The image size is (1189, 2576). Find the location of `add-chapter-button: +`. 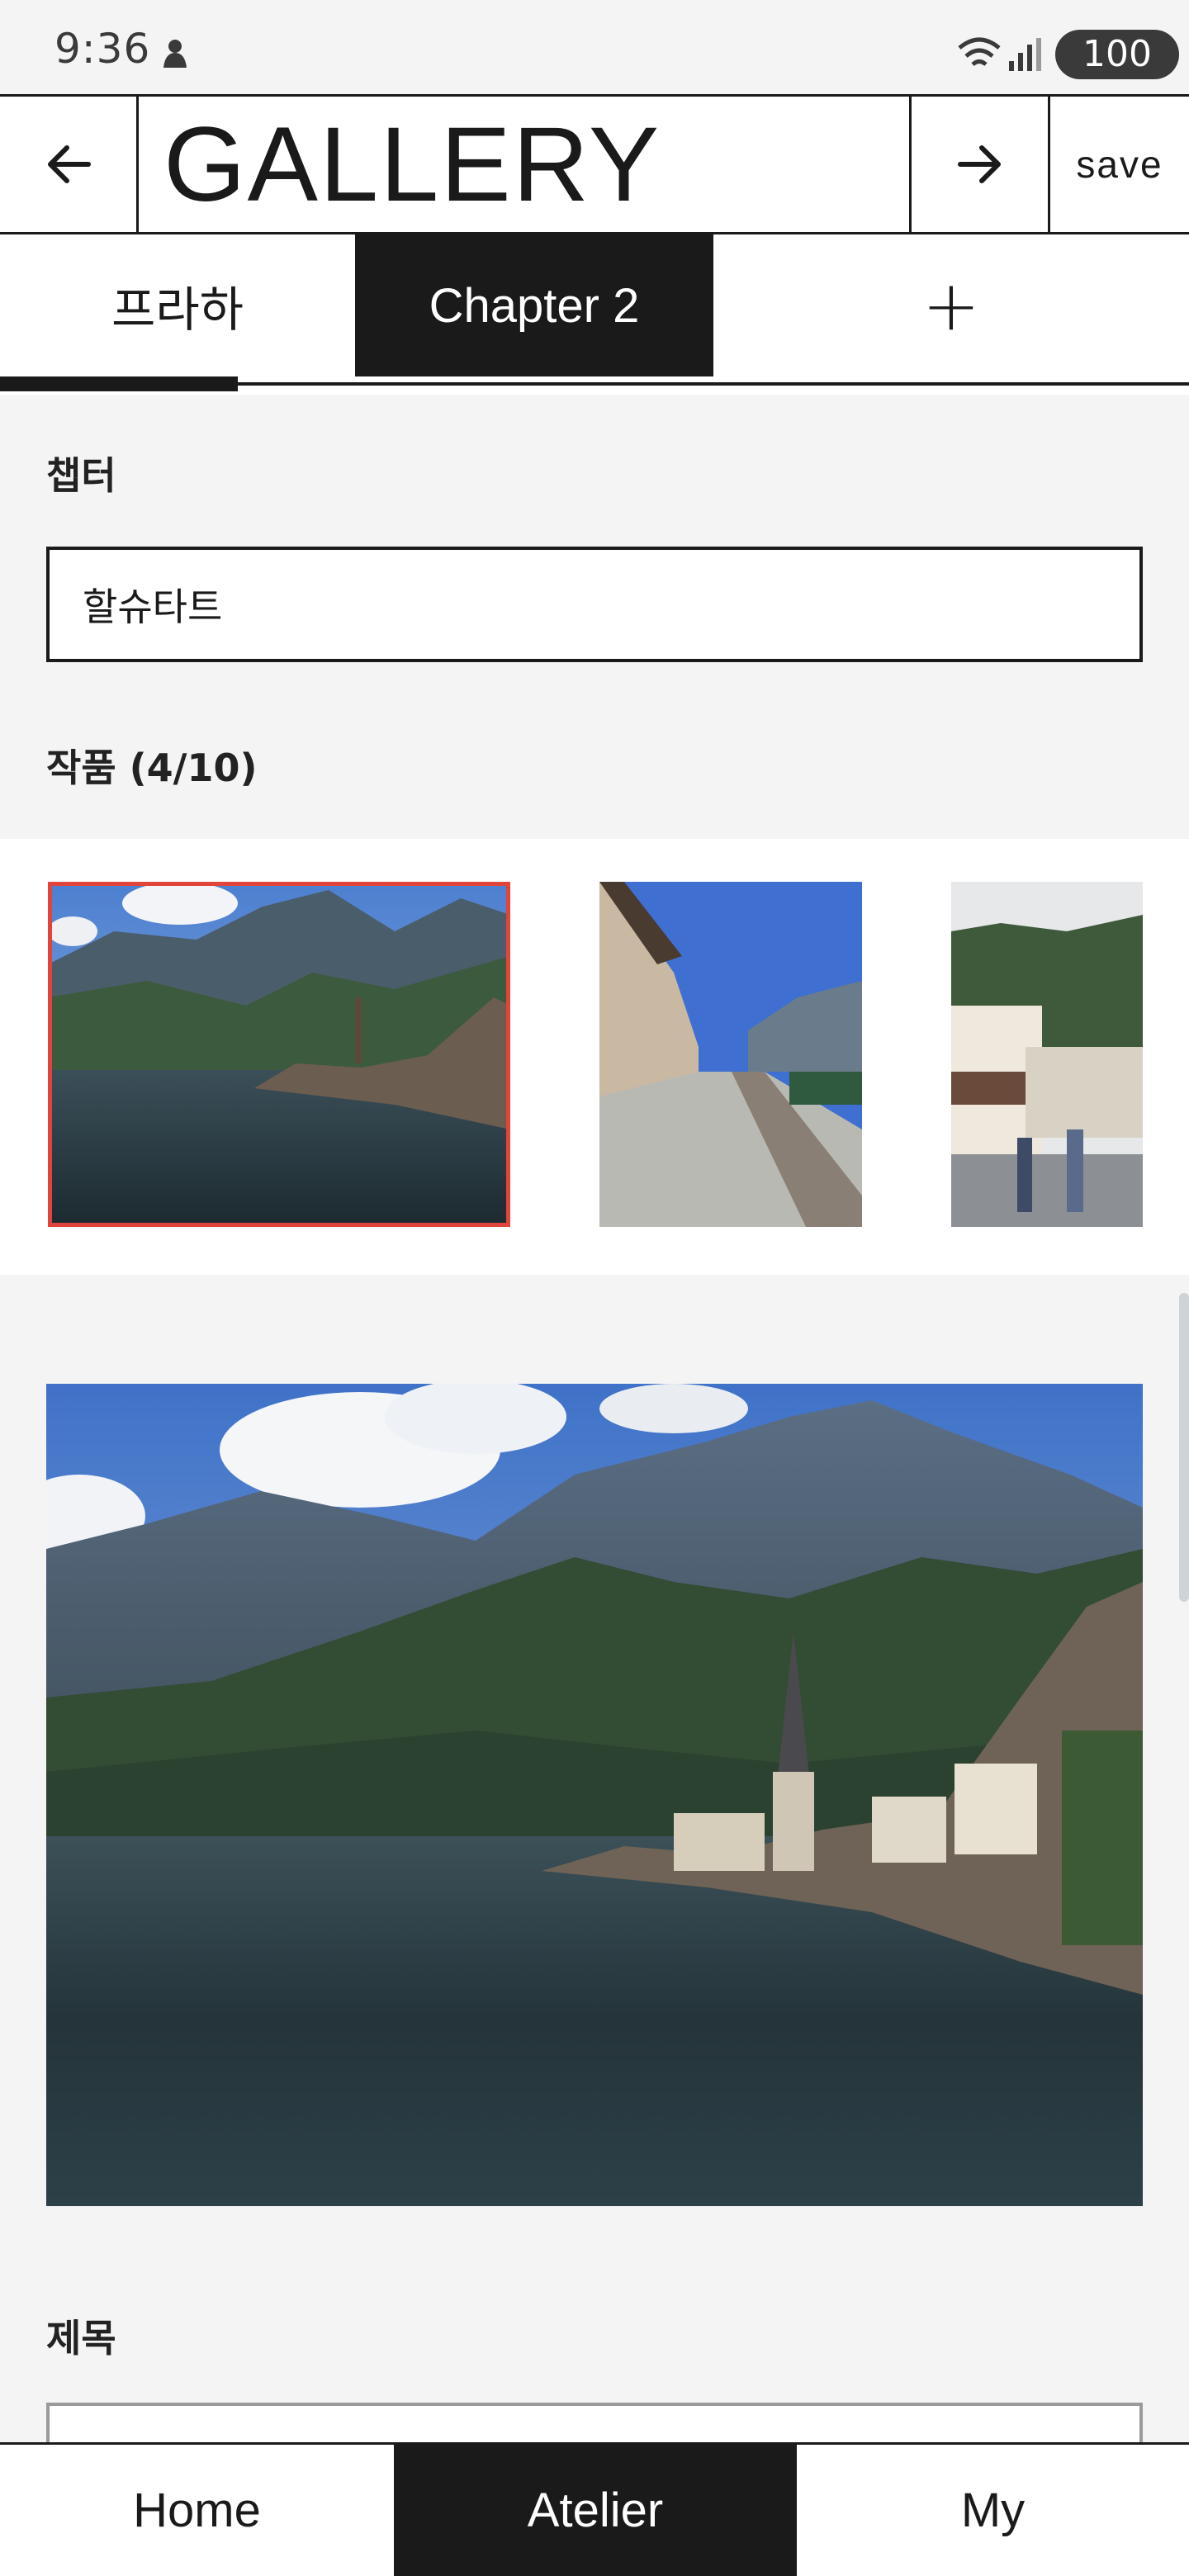

add-chapter-button: + is located at coordinates (951, 305).